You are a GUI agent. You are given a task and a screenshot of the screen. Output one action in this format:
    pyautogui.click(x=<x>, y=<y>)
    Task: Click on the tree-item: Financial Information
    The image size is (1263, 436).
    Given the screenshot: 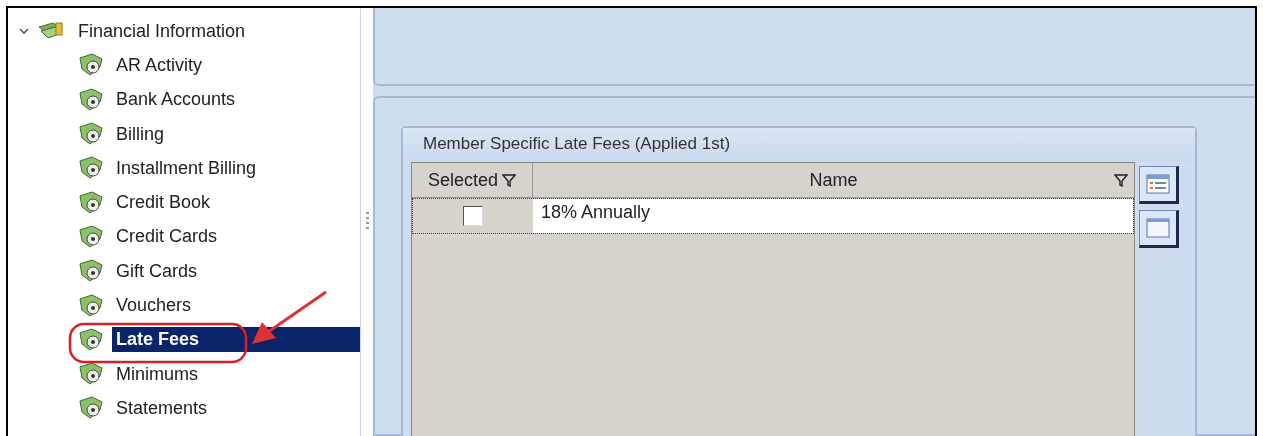 What is the action you would take?
    pyautogui.click(x=162, y=31)
    